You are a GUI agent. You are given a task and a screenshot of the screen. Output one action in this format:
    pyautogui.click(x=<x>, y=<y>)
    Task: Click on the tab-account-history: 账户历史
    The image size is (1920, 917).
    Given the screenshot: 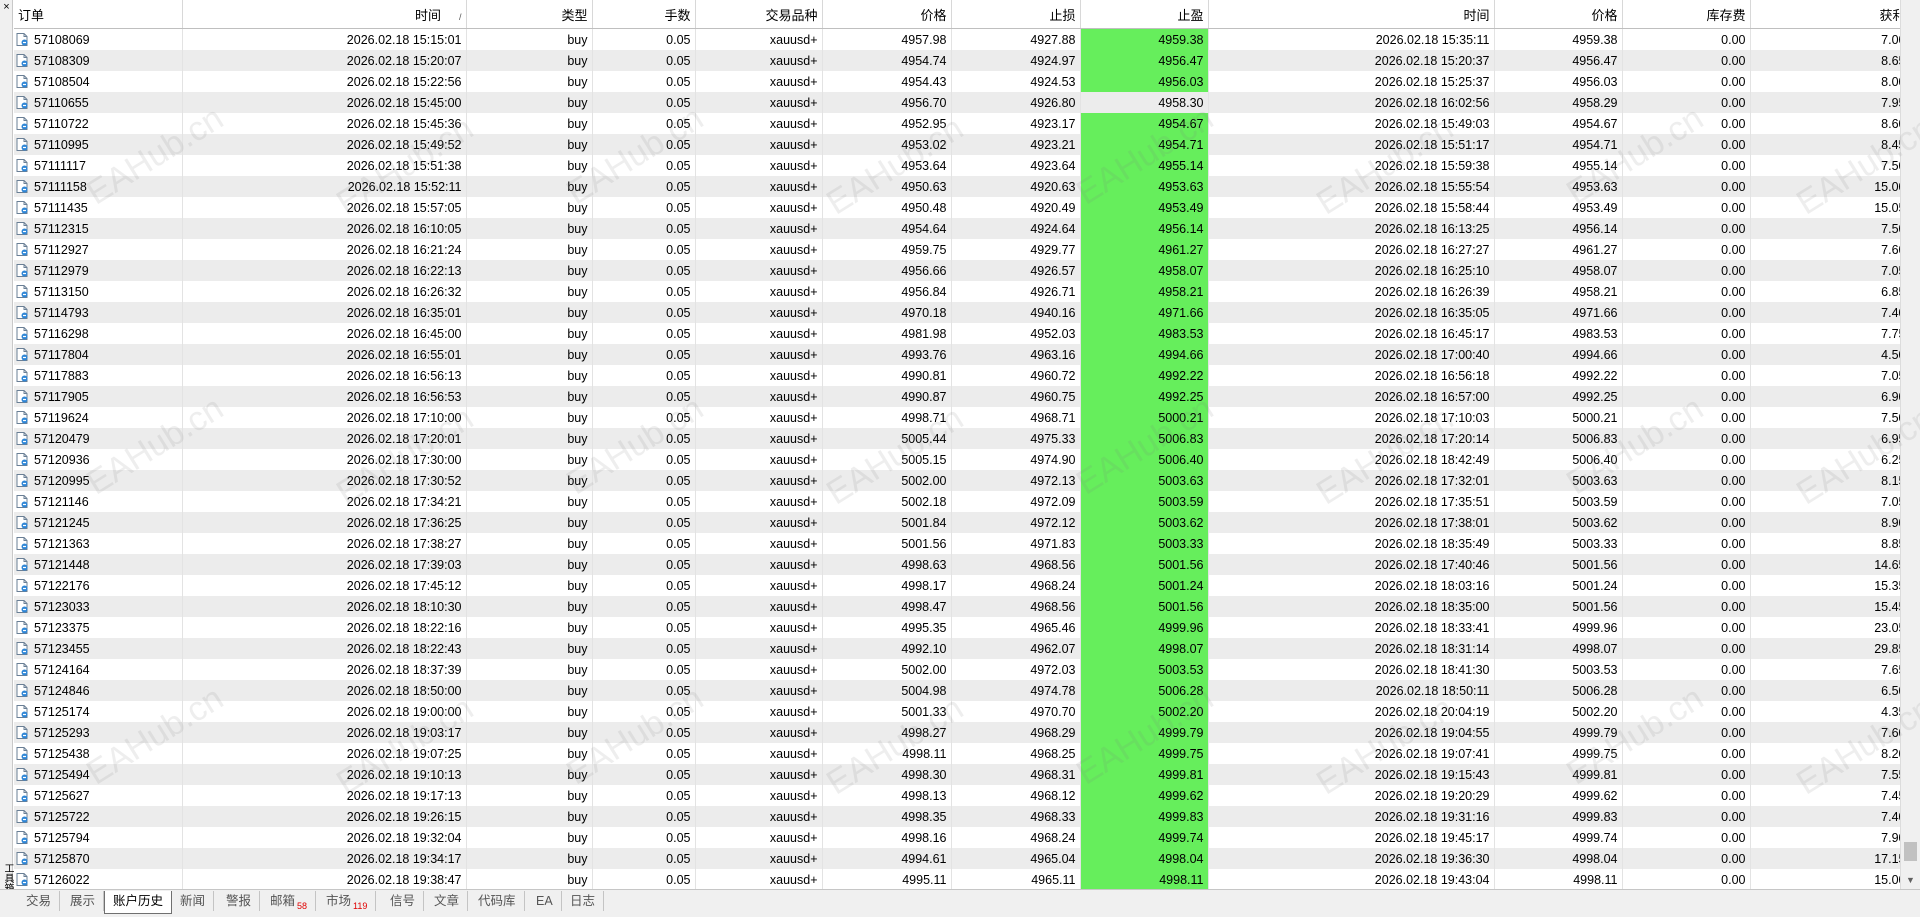 What is the action you would take?
    pyautogui.click(x=138, y=902)
    